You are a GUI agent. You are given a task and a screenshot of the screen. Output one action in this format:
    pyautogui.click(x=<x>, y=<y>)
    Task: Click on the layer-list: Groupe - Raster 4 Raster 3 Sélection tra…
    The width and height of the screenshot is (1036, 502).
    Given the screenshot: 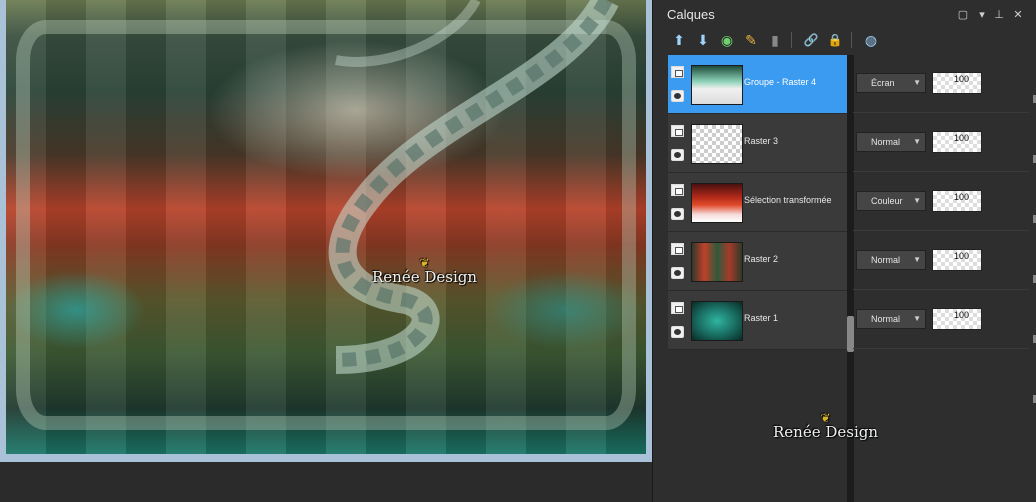 What is the action you would take?
    pyautogui.click(x=758, y=202)
    